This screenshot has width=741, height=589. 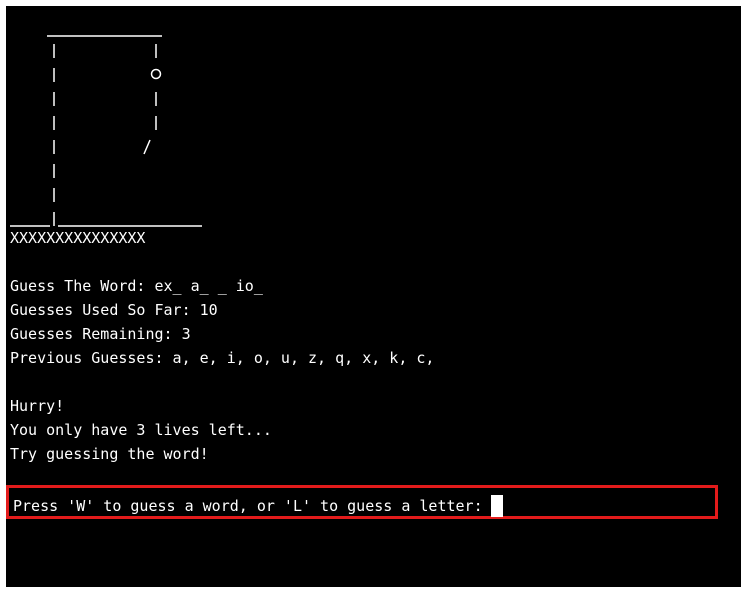 I want to click on word-progress-text: Guess The Word: ex_ a_ _ io_, so click(x=136, y=286).